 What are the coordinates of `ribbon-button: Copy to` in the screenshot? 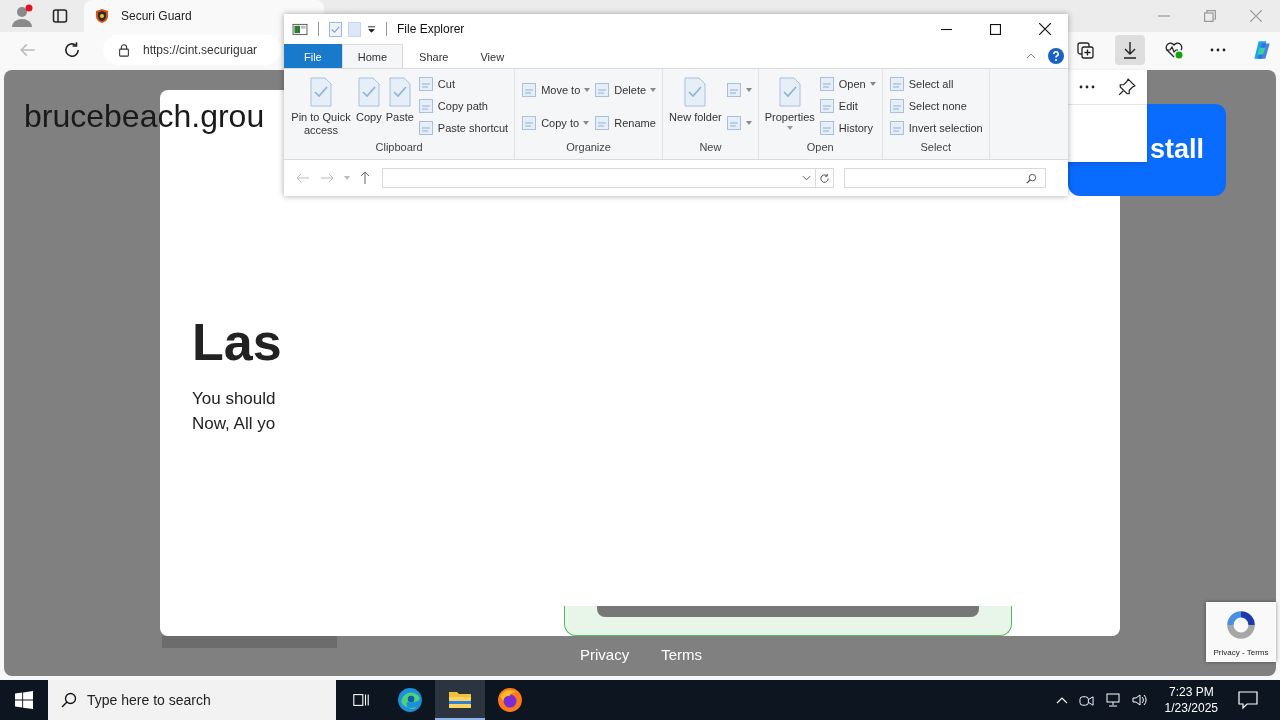 It's located at (556, 122).